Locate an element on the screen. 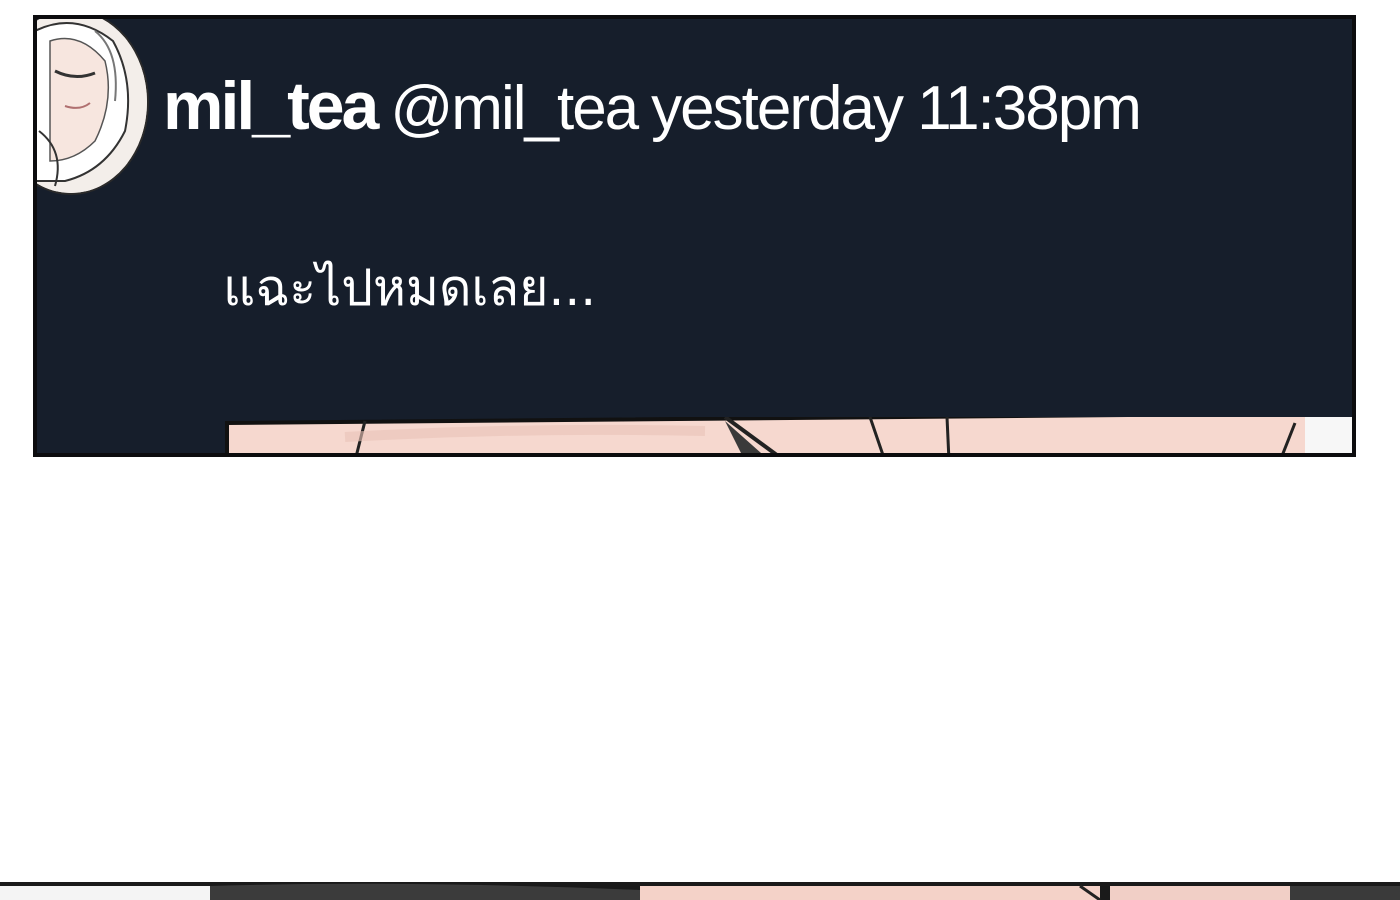  handle: @mil_tea is located at coordinates (514, 108).